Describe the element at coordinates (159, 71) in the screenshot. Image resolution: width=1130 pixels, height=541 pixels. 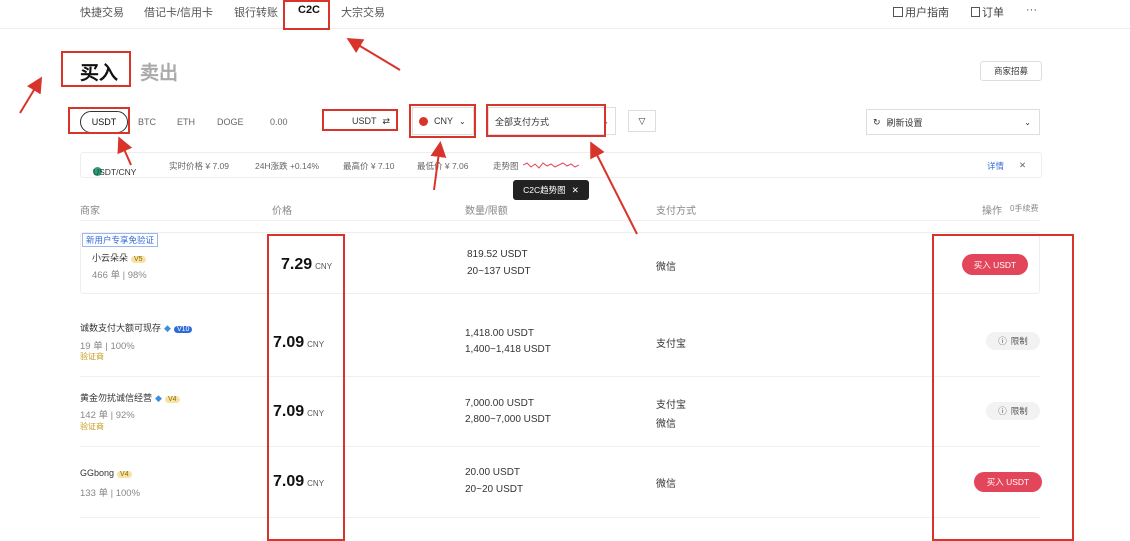
I see `sell-tab: 卖出` at that location.